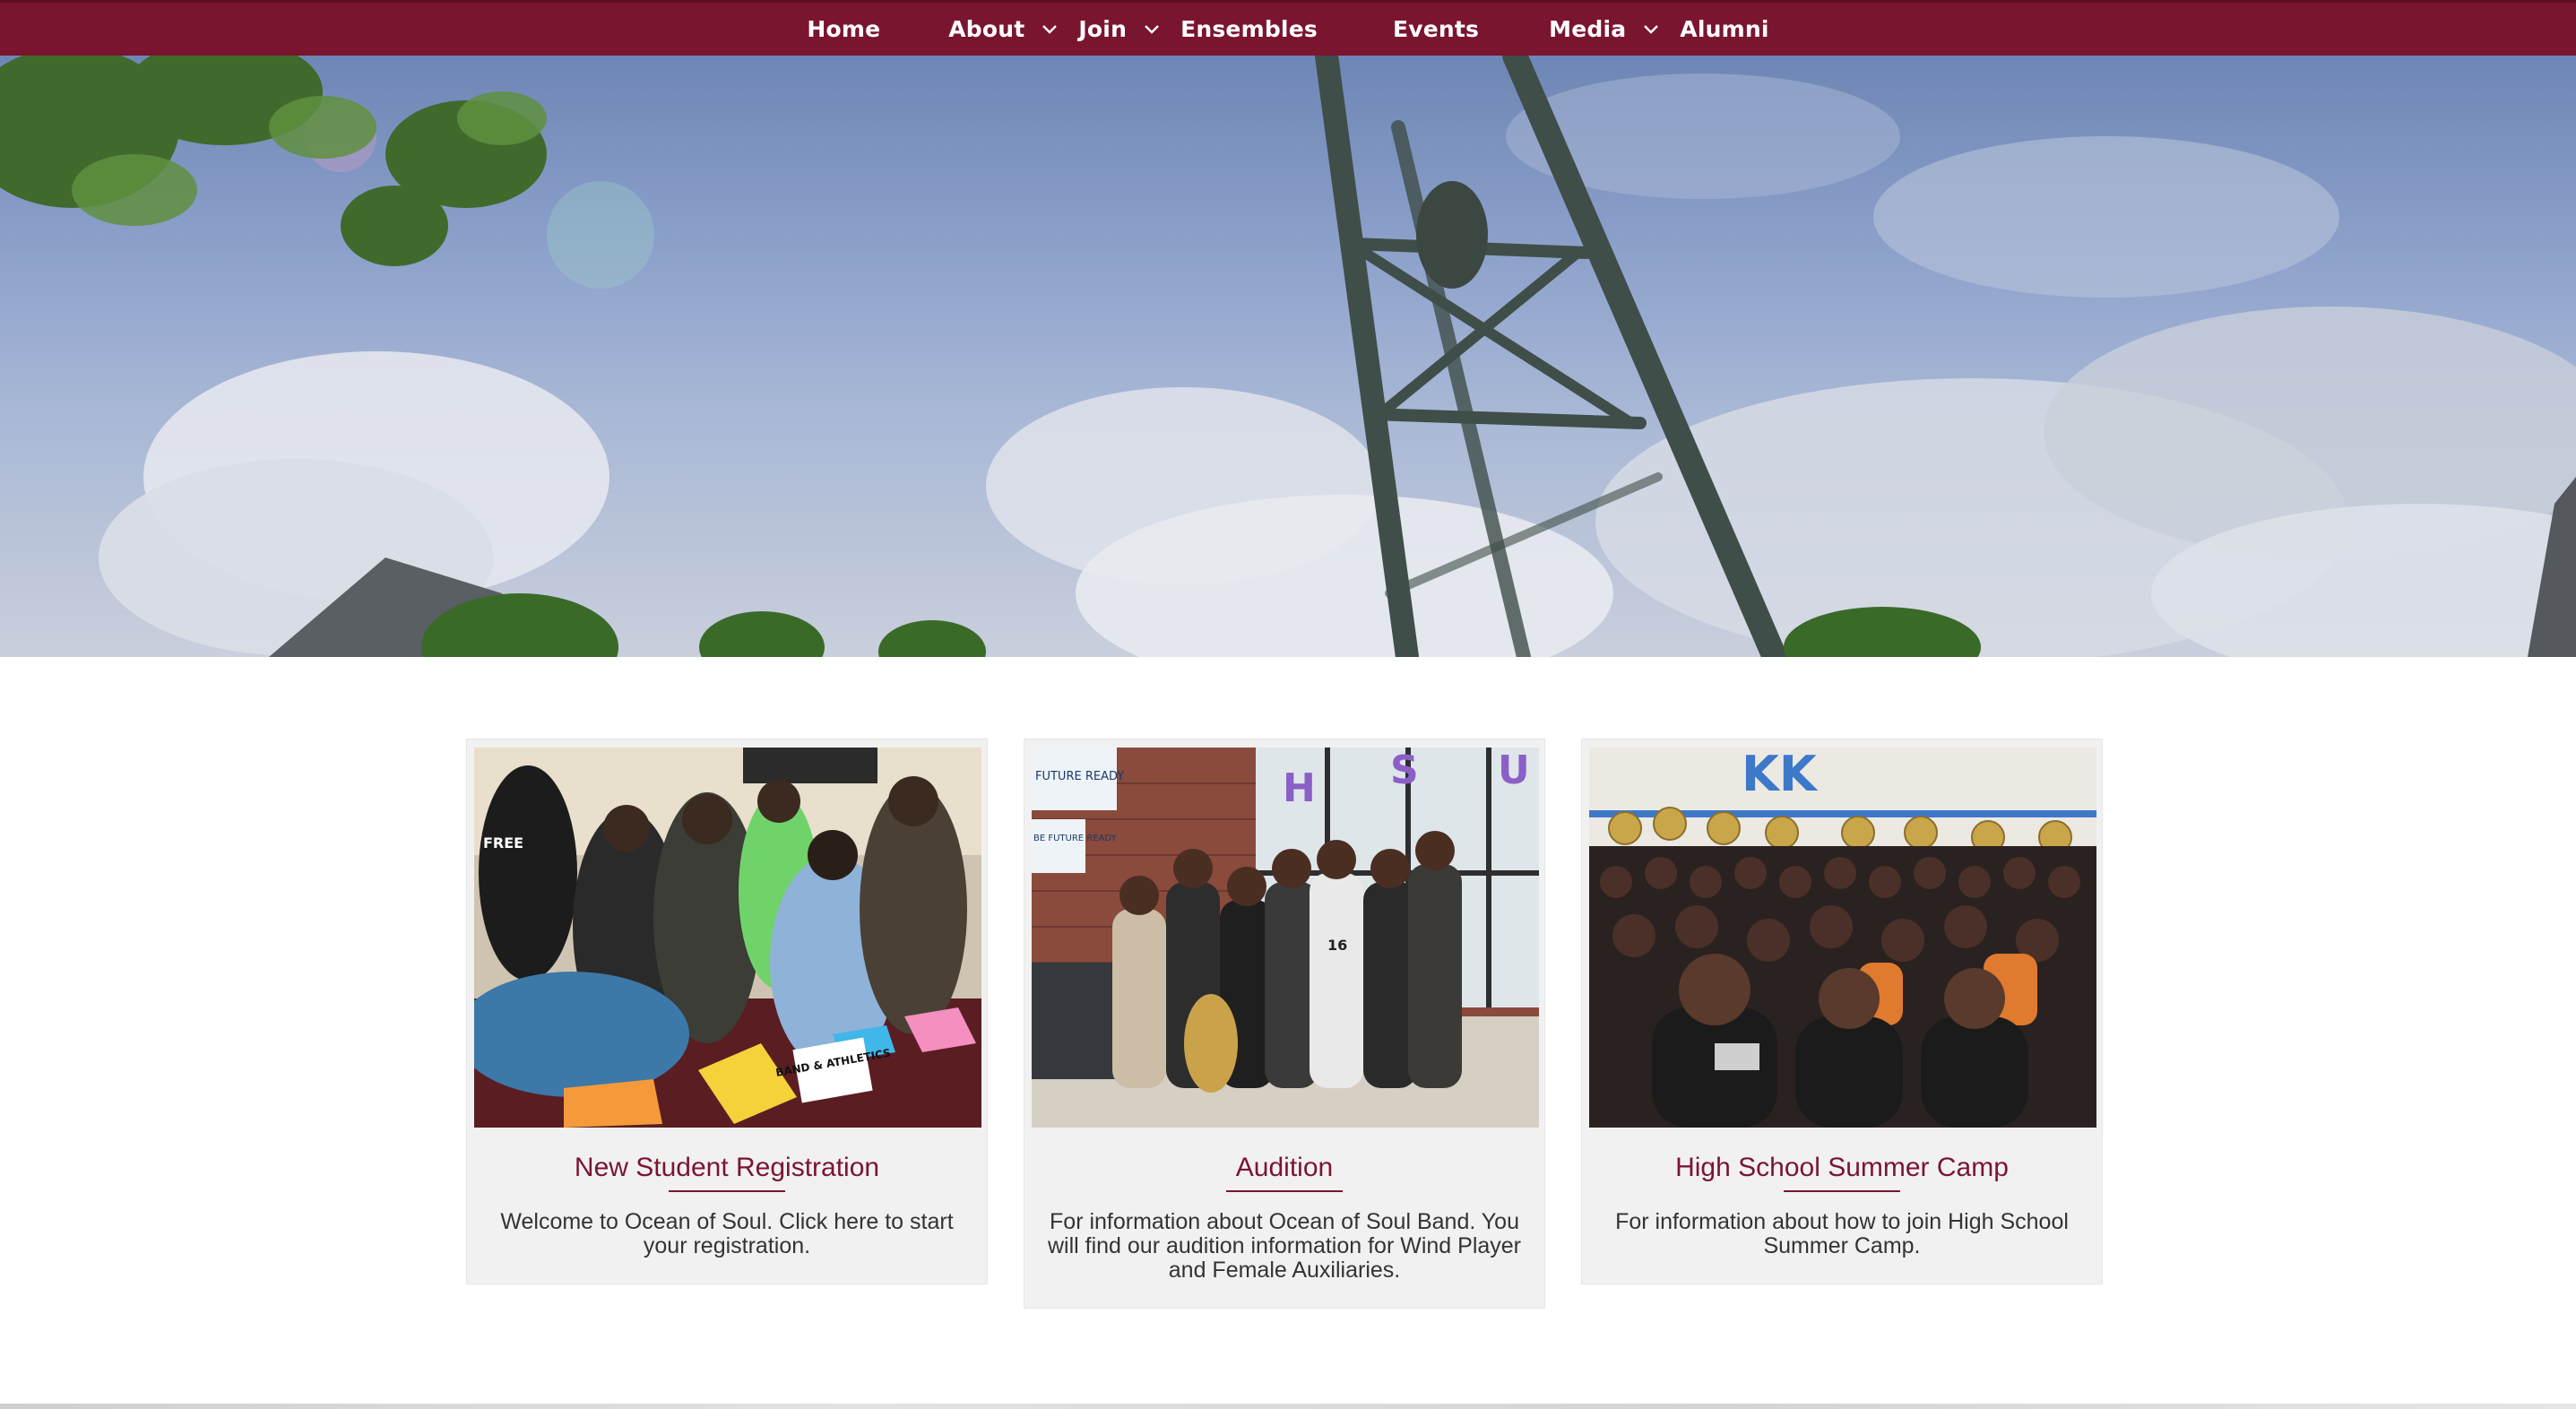 This screenshot has height=1409, width=2576. I want to click on nav-item-label: Media, so click(1588, 29).